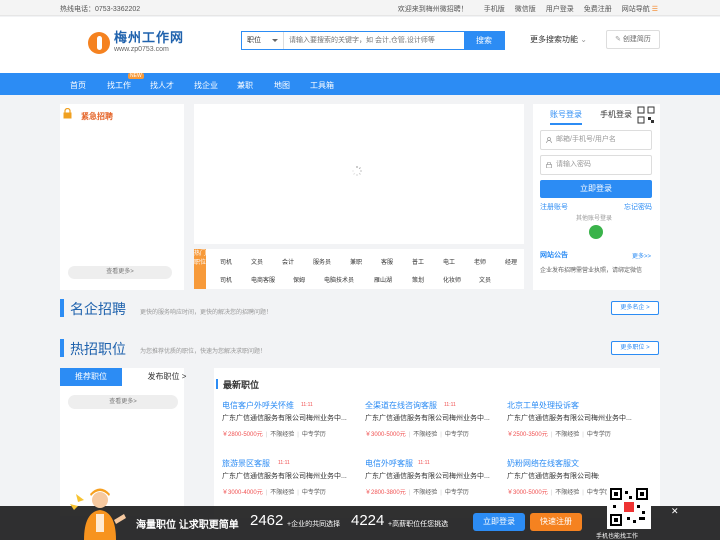 The width and height of the screenshot is (720, 540). I want to click on job-title: 奶粉网络在线客服文, so click(543, 463).